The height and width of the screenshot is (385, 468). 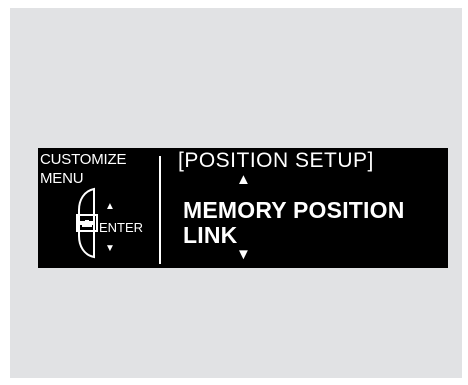 I want to click on customize-menu-label: CUSTOMIZE MENU, so click(x=83, y=169).